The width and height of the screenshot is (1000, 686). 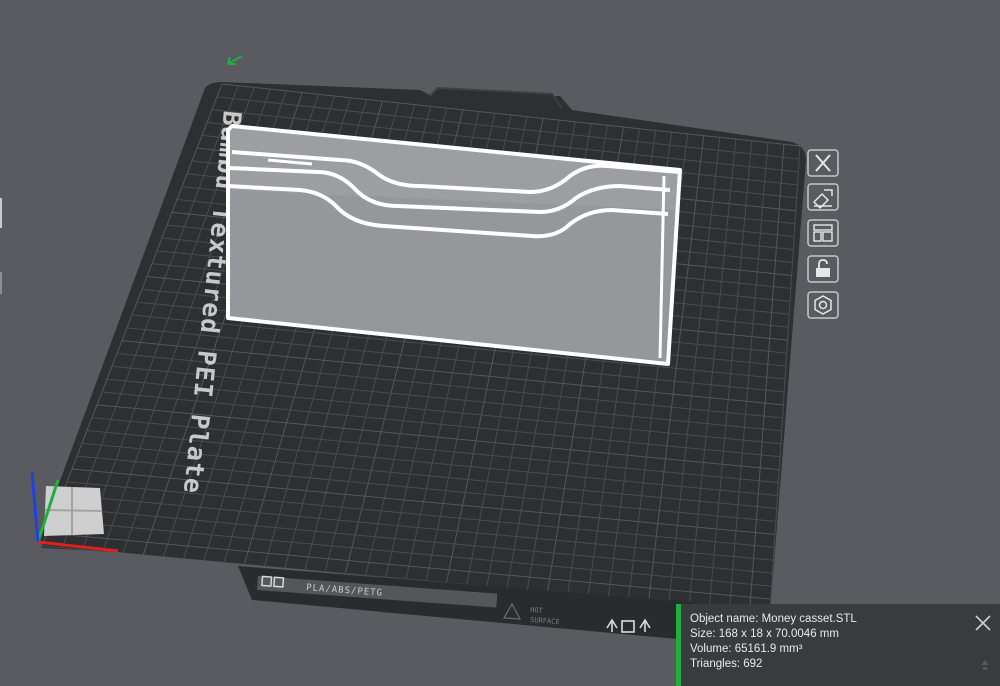 What do you see at coordinates (773, 619) in the screenshot?
I see `object-name: Object name: Money casset.STL` at bounding box center [773, 619].